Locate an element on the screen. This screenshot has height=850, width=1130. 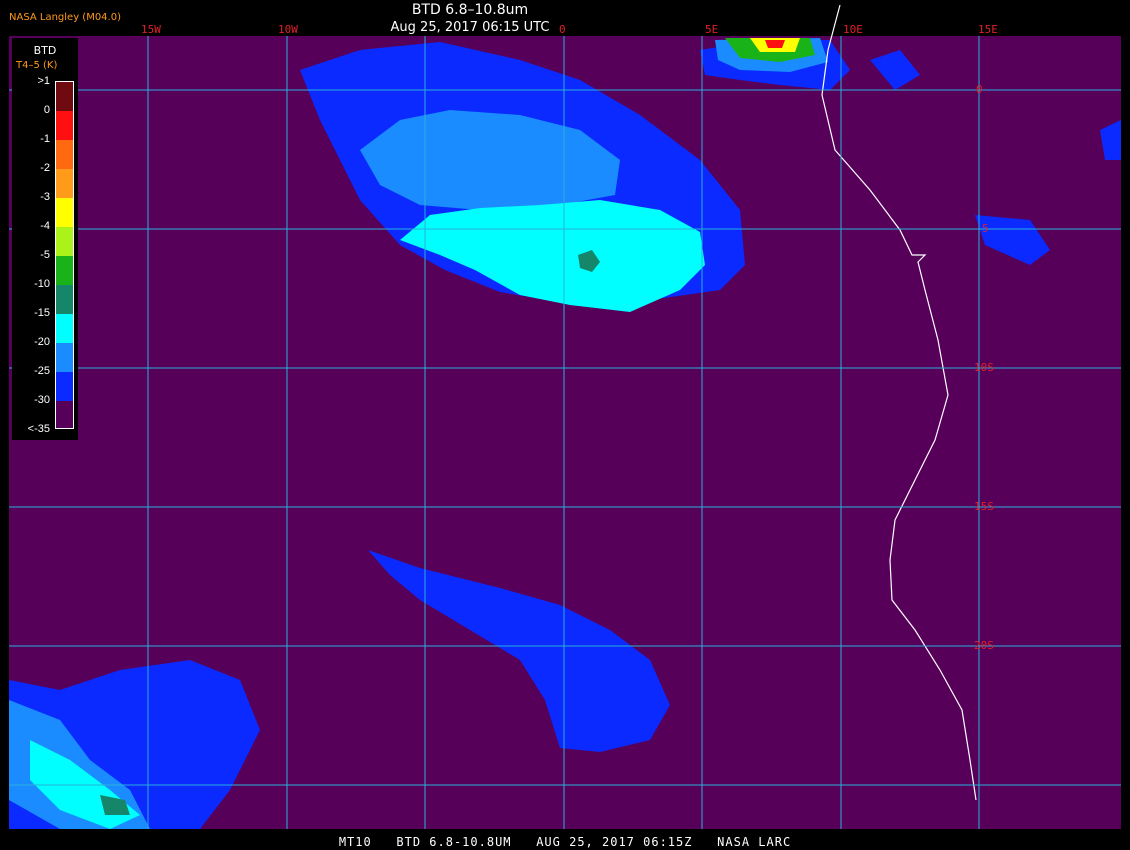
lat-label-5: 5 is located at coordinates (985, 228).